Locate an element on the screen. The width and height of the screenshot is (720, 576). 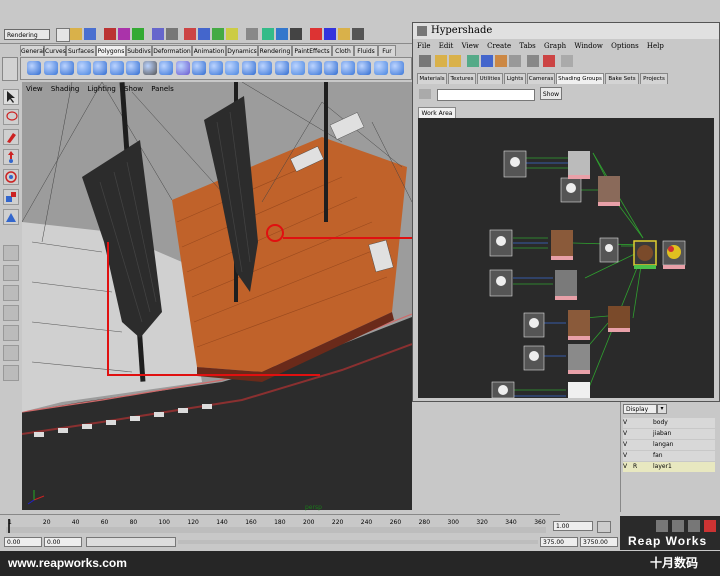
poly-soccer-ball-icon is located at coordinates (182, 68).